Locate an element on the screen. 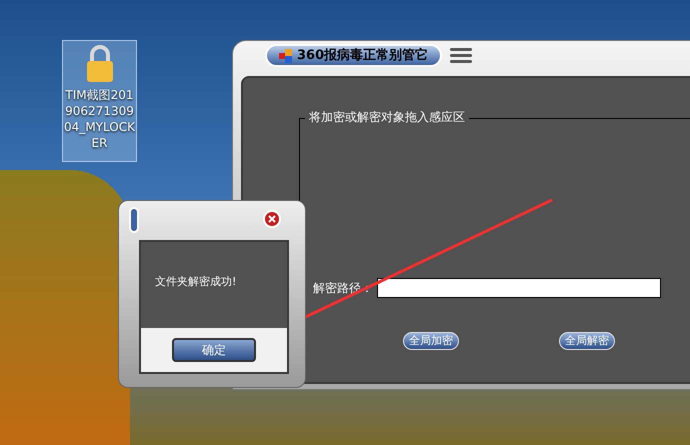  close-icon is located at coordinates (272, 219).